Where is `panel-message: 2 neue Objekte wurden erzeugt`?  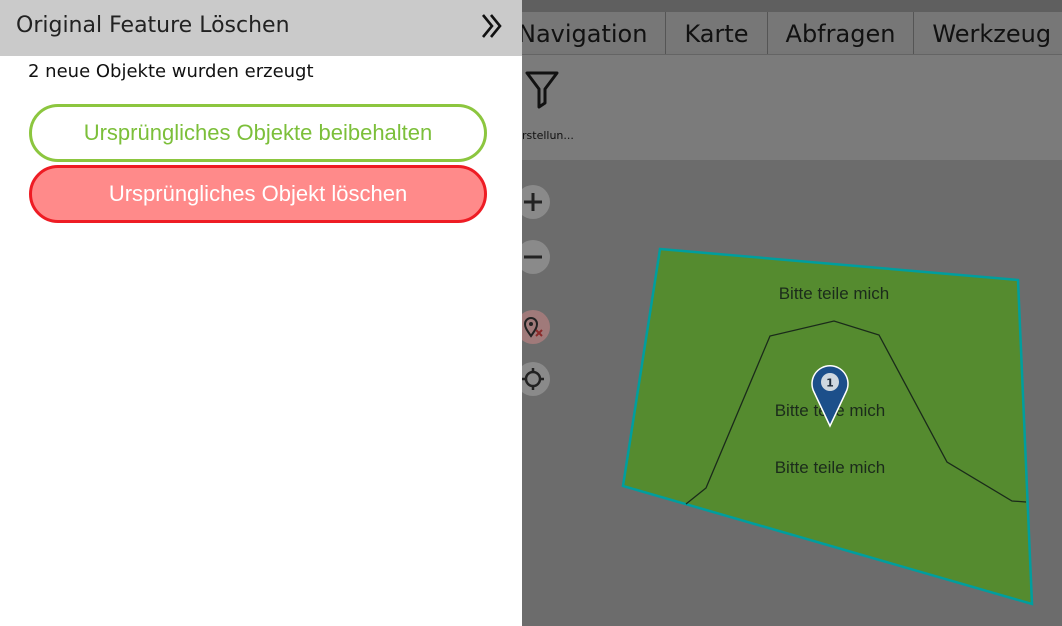 panel-message: 2 neue Objekte wurden erzeugt is located at coordinates (171, 71).